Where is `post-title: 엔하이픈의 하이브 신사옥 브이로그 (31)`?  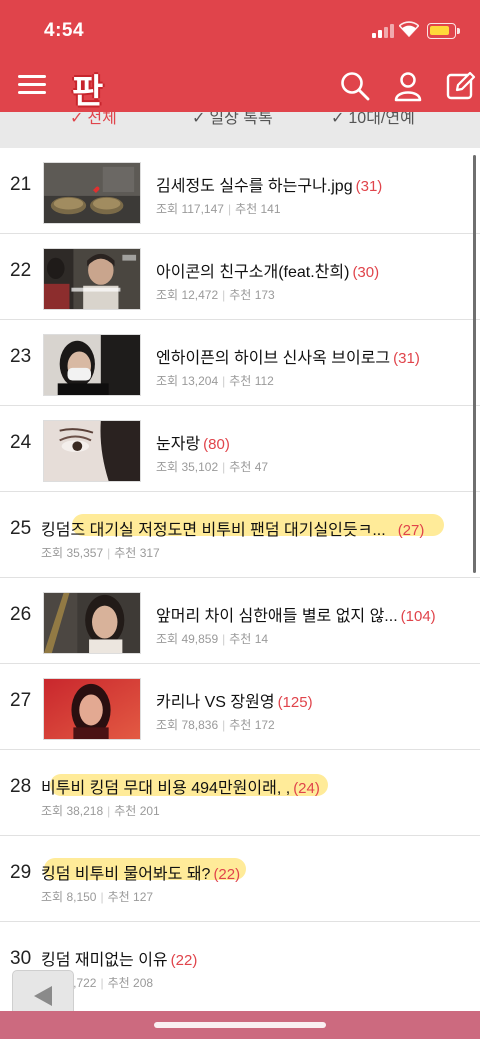
post-title: 엔하이픈의 하이브 신사옥 브이로그 (31) is located at coordinates (288, 356).